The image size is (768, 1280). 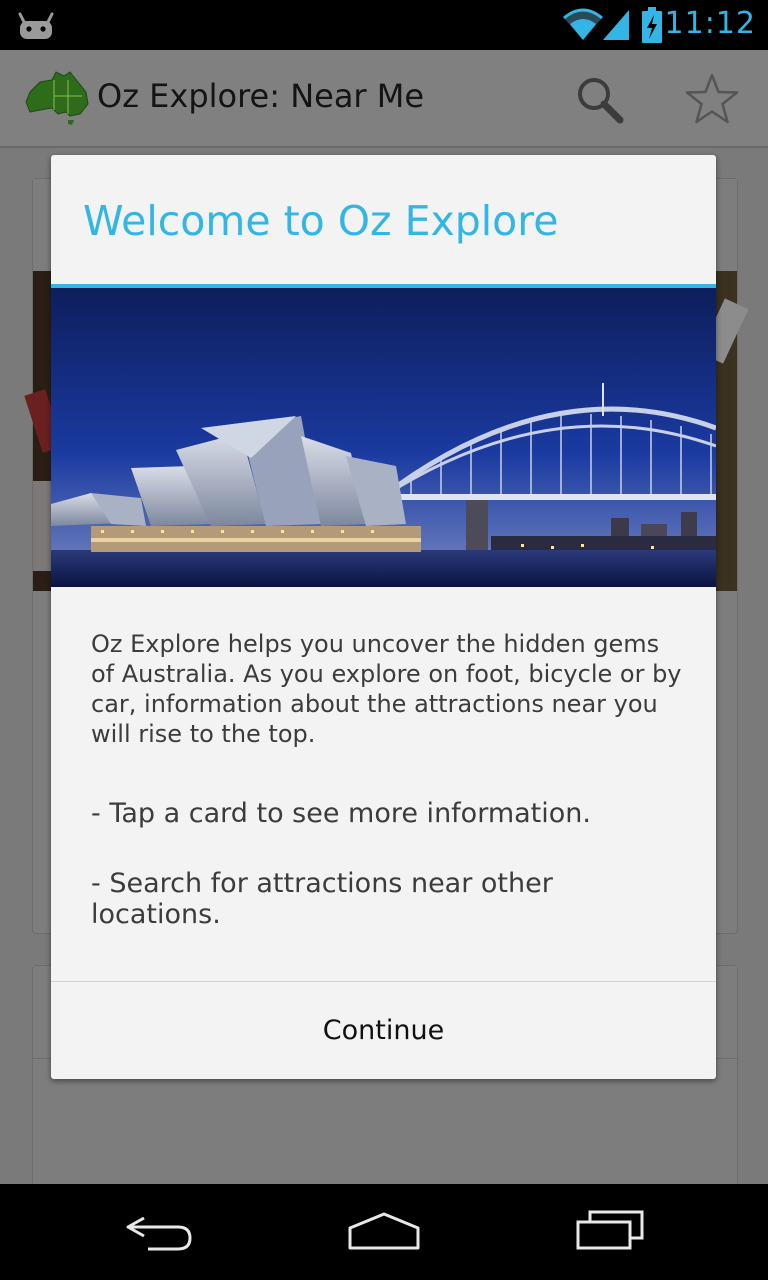 What do you see at coordinates (712, 100) in the screenshot?
I see `star-icon` at bounding box center [712, 100].